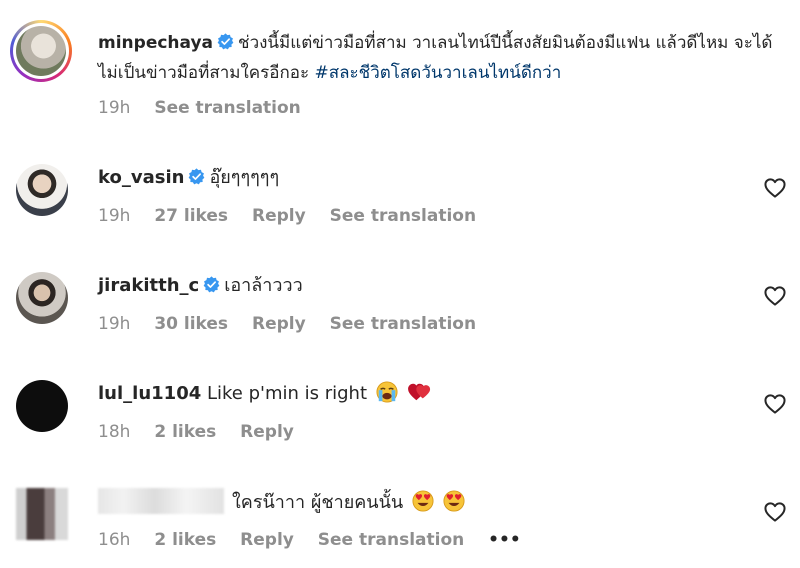 The image size is (800, 568). What do you see at coordinates (244, 177) in the screenshot?
I see `comment-text: อุ๊ยๆๆๆๆๆ` at bounding box center [244, 177].